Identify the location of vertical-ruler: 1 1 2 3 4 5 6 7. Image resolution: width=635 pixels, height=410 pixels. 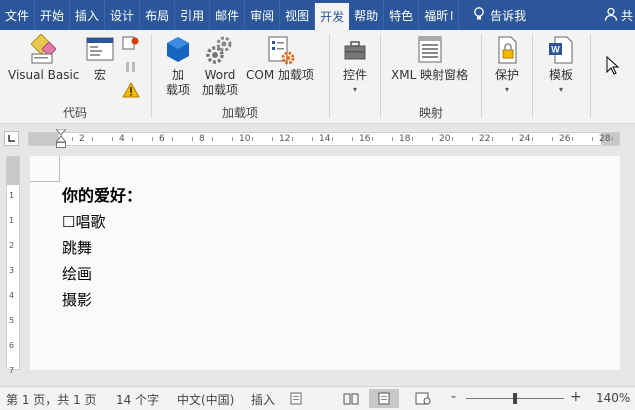
(13, 265).